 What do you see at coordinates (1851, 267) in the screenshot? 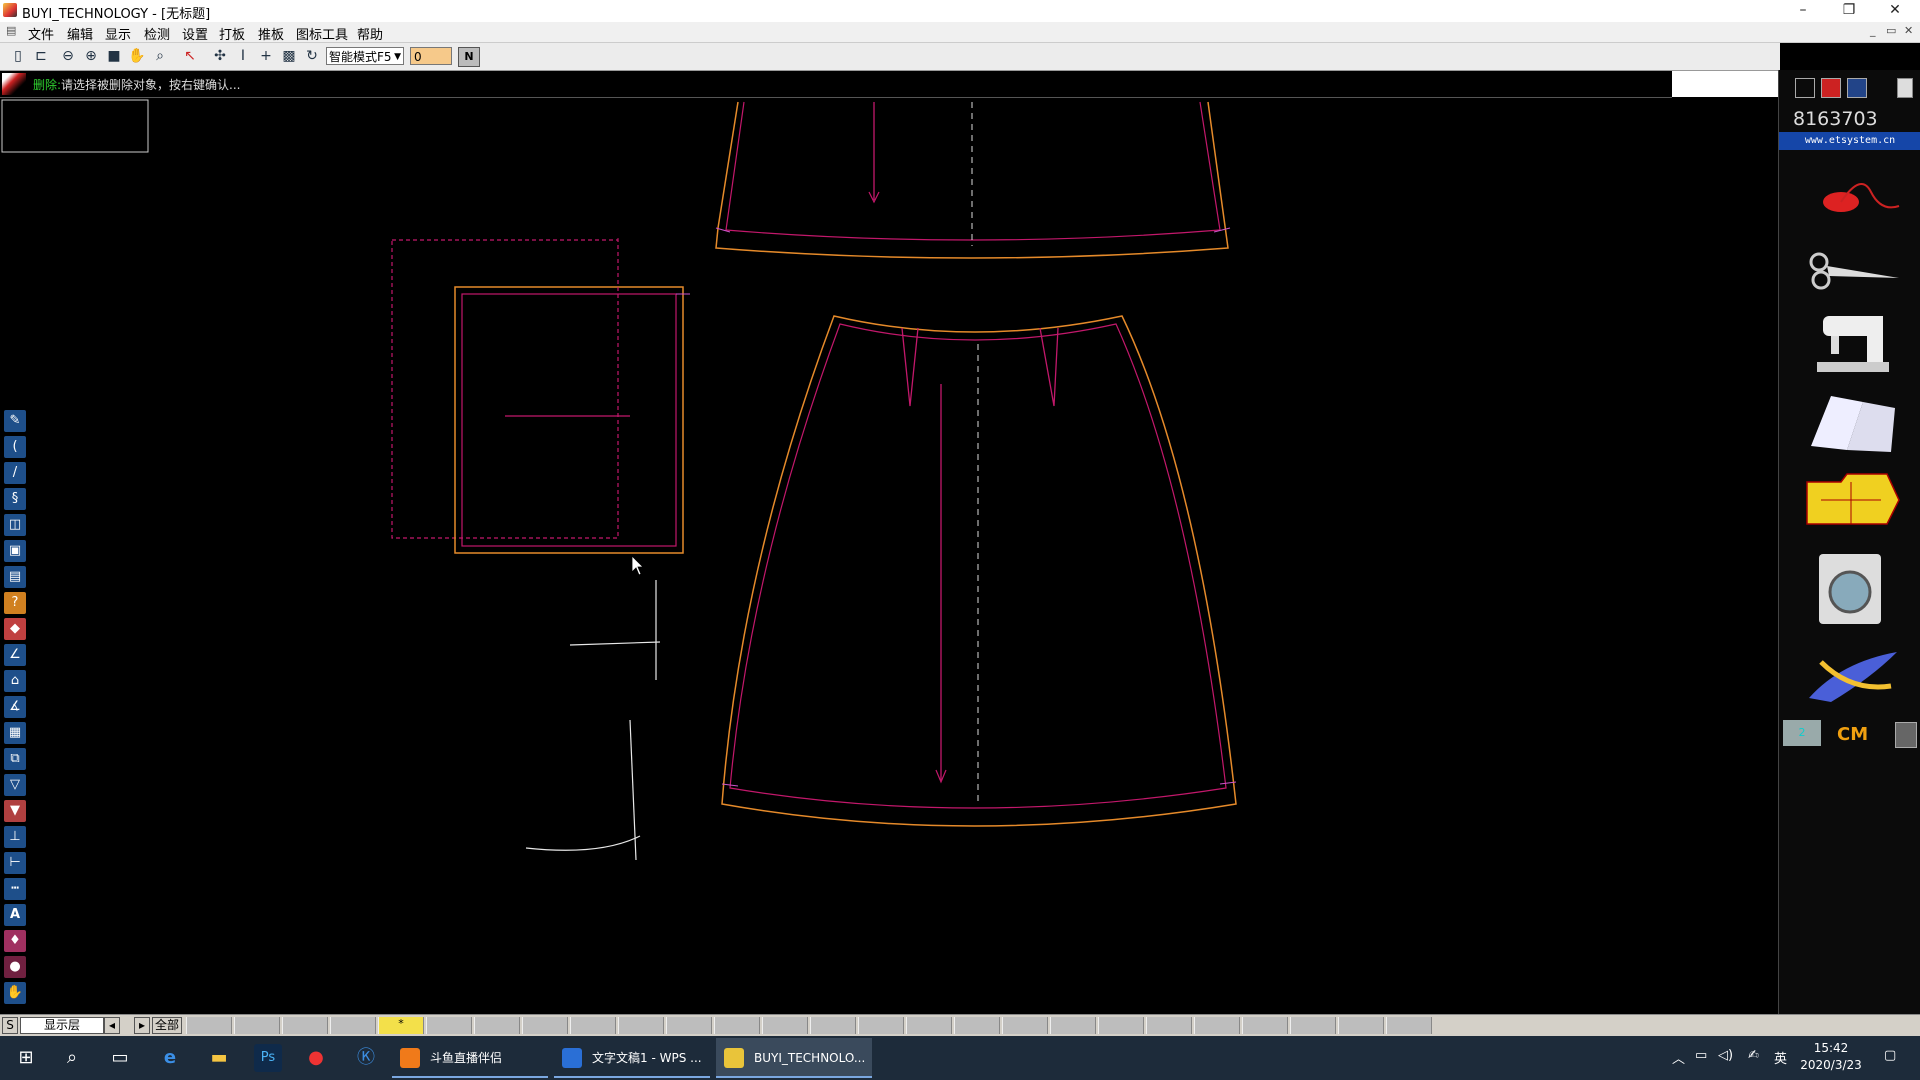
I see `scissors-icon` at bounding box center [1851, 267].